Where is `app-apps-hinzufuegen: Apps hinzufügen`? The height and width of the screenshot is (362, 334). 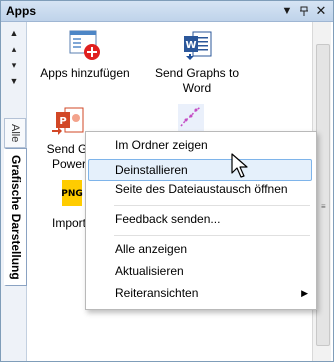 app-apps-hinzufuegen: Apps hinzufügen is located at coordinates (85, 54).